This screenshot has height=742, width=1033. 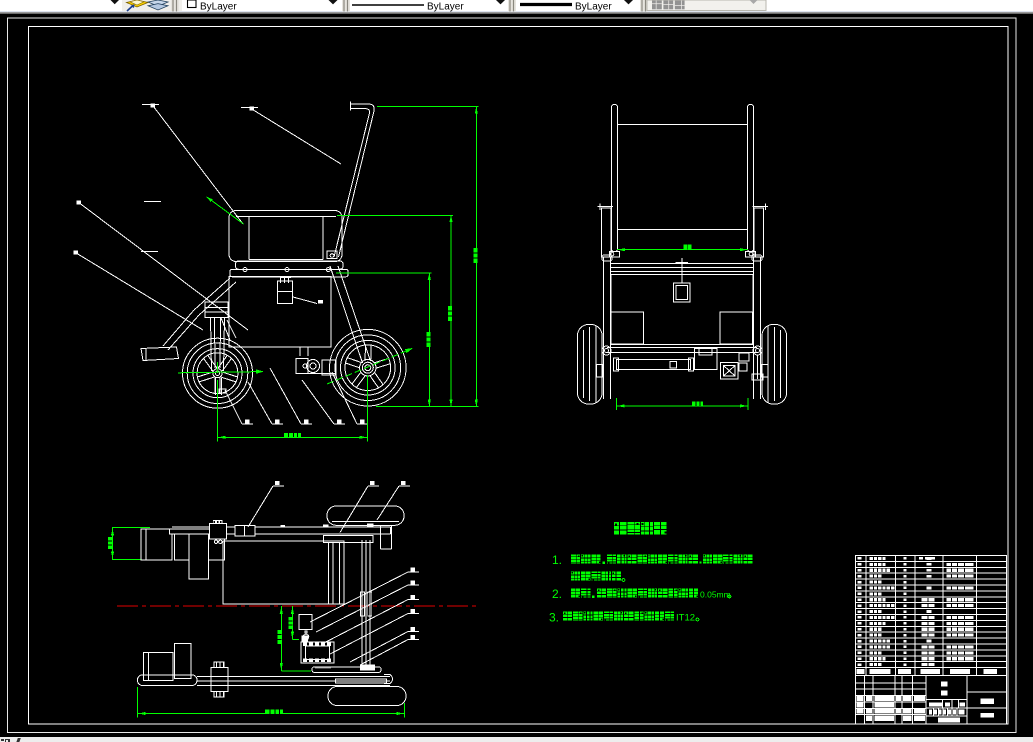 I want to click on svg-text: 0.05mm, so click(x=715, y=595).